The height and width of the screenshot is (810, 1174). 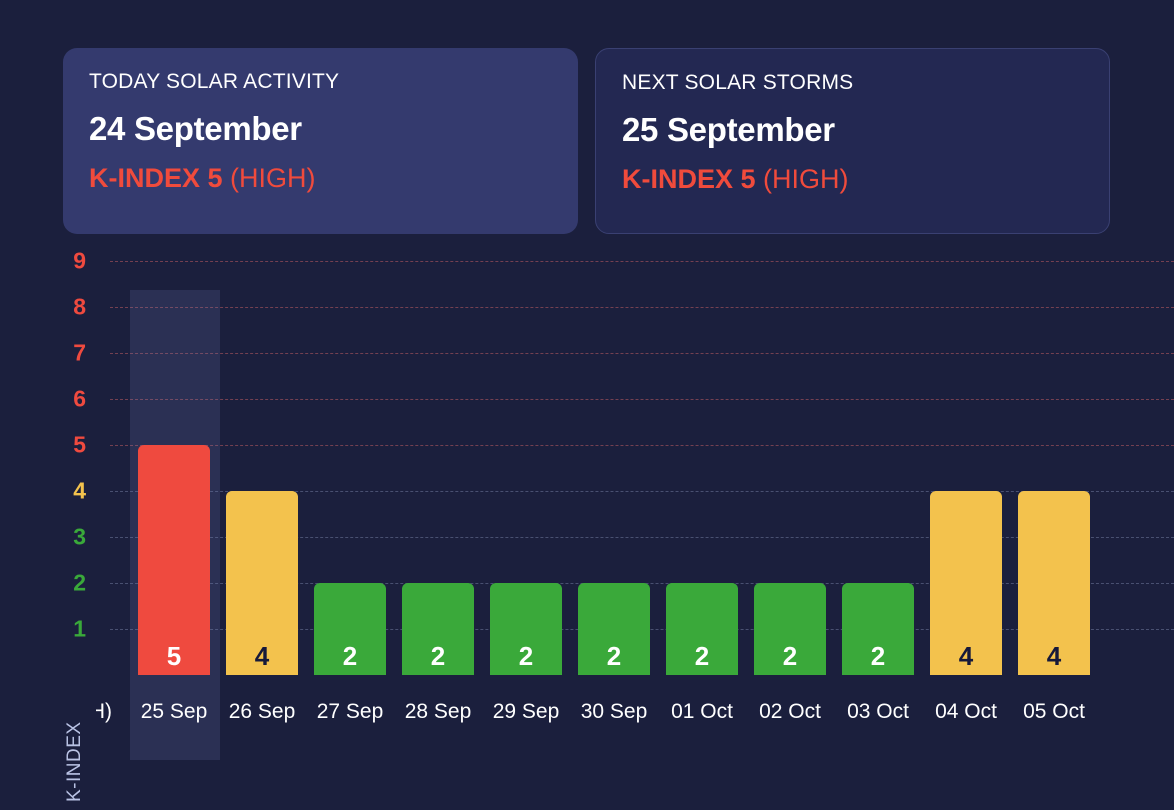 What do you see at coordinates (790, 629) in the screenshot?
I see `bar-02-oct: 2` at bounding box center [790, 629].